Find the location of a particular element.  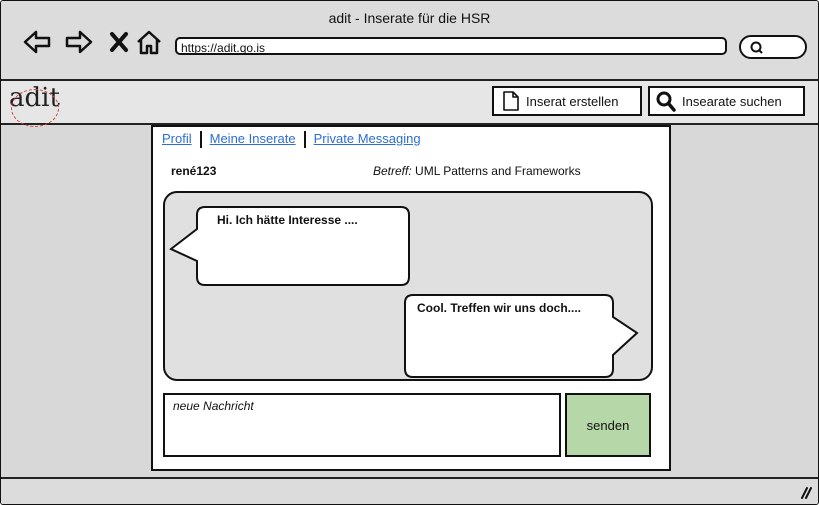

subject-text: UML Patterns and Frameworks is located at coordinates (498, 171).